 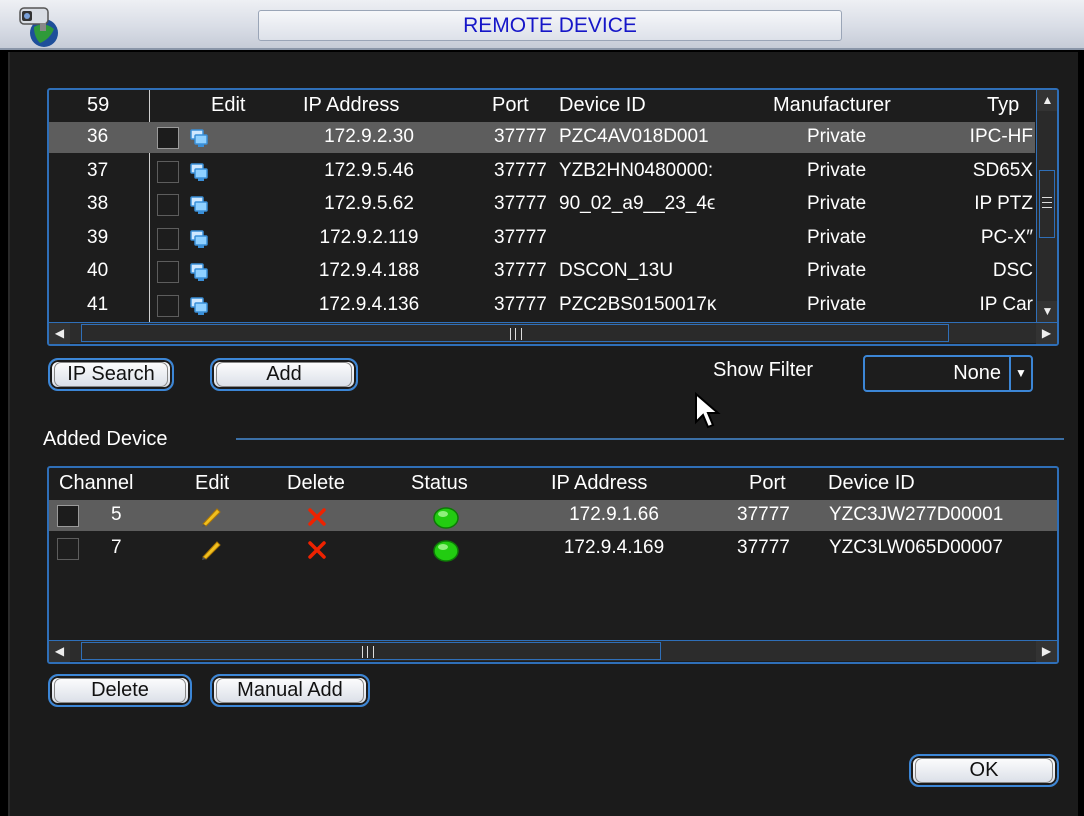 What do you see at coordinates (553, 548) in the screenshot?
I see `table-row: 7 172.9.4.169 37777 YZC3LW065D00007` at bounding box center [553, 548].